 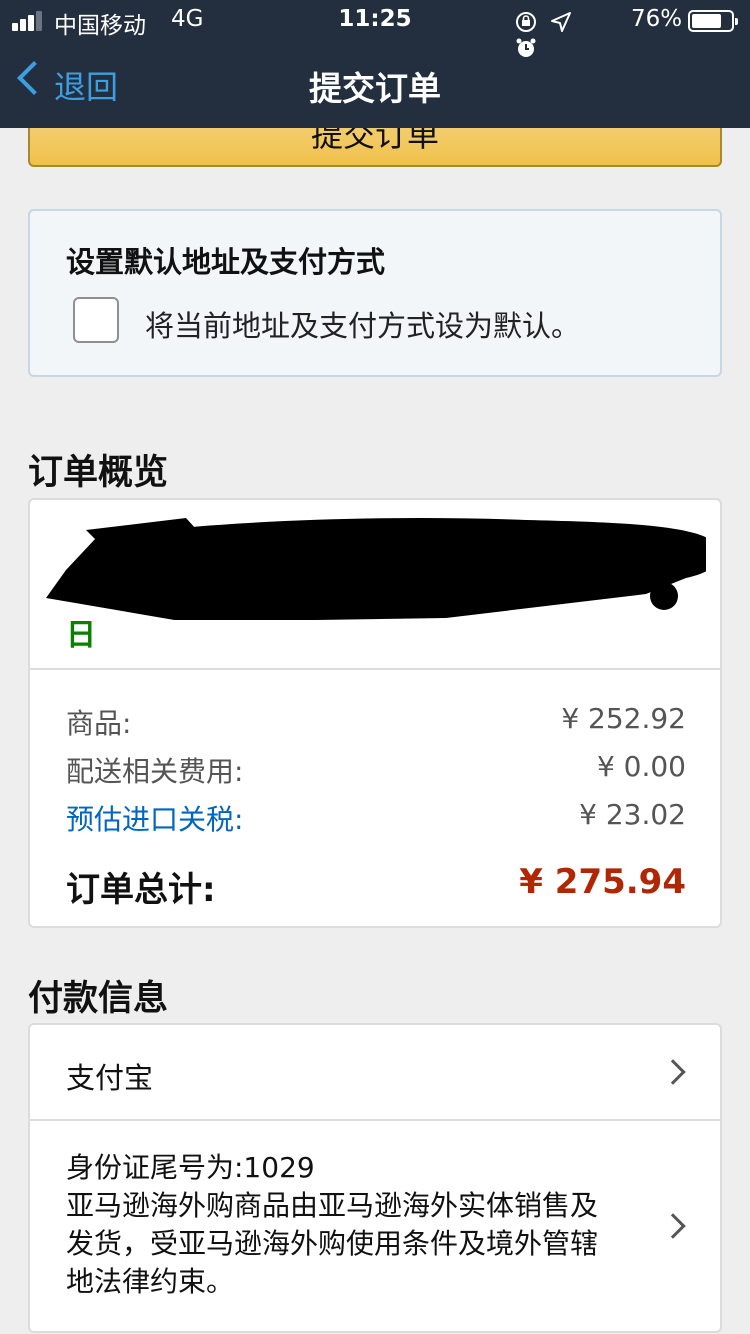 I want to click on order-total-label: 订单总计:, so click(x=141, y=890).